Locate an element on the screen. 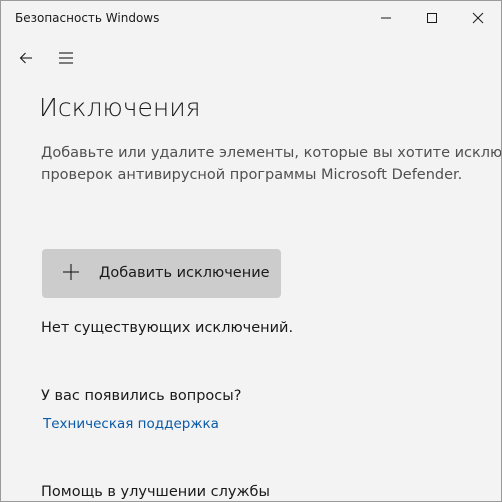 The image size is (502, 502). close-button is located at coordinates (478, 18).